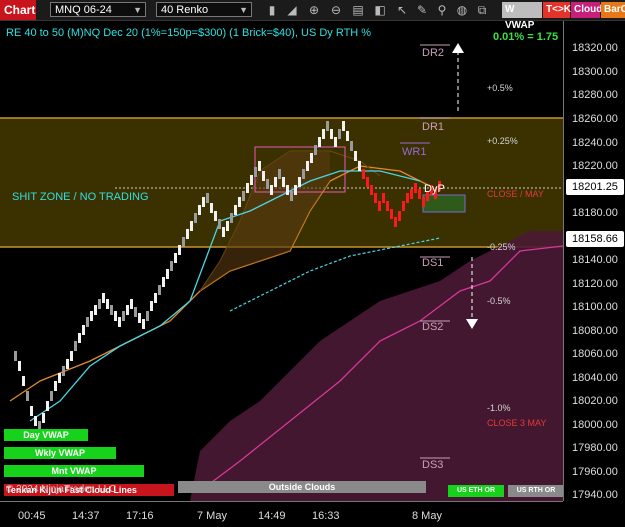 Image resolution: width=625 pixels, height=527 pixels. What do you see at coordinates (595, 425) in the screenshot?
I see `y-tick: 18000.00` at bounding box center [595, 425].